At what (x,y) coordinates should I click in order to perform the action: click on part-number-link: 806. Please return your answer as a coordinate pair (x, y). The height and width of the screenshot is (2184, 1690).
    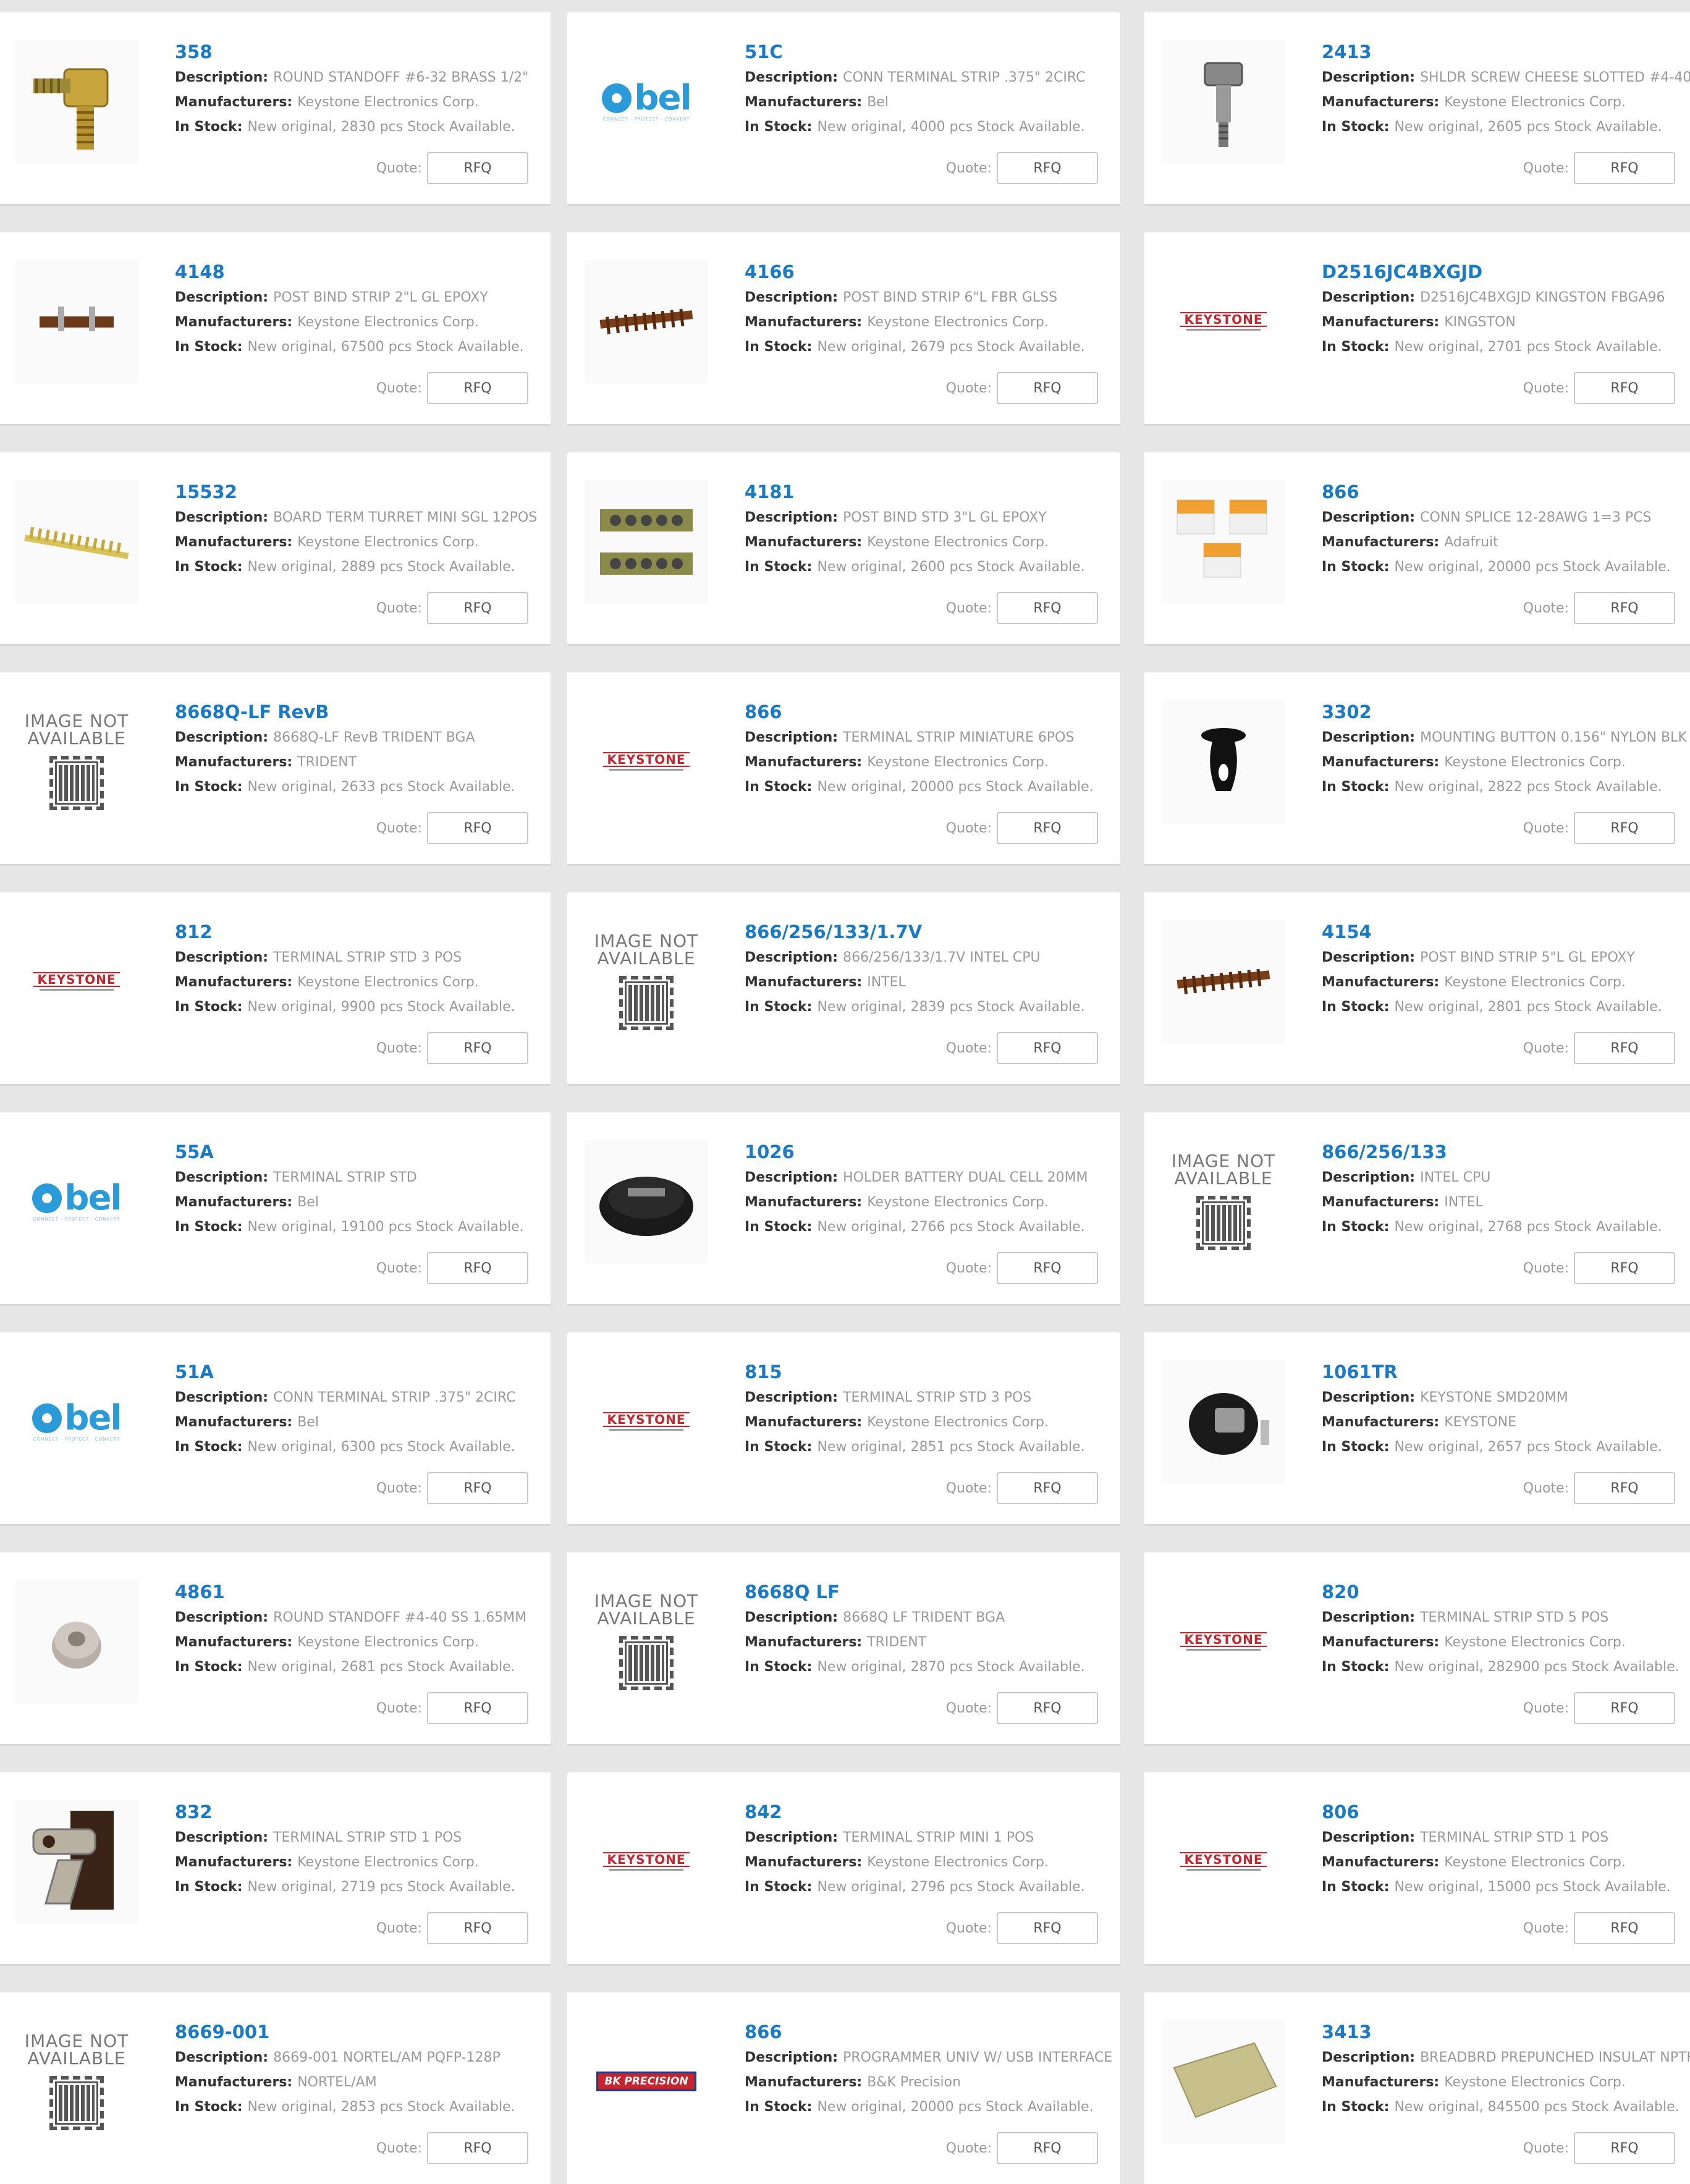
    Looking at the image, I should click on (1506, 1813).